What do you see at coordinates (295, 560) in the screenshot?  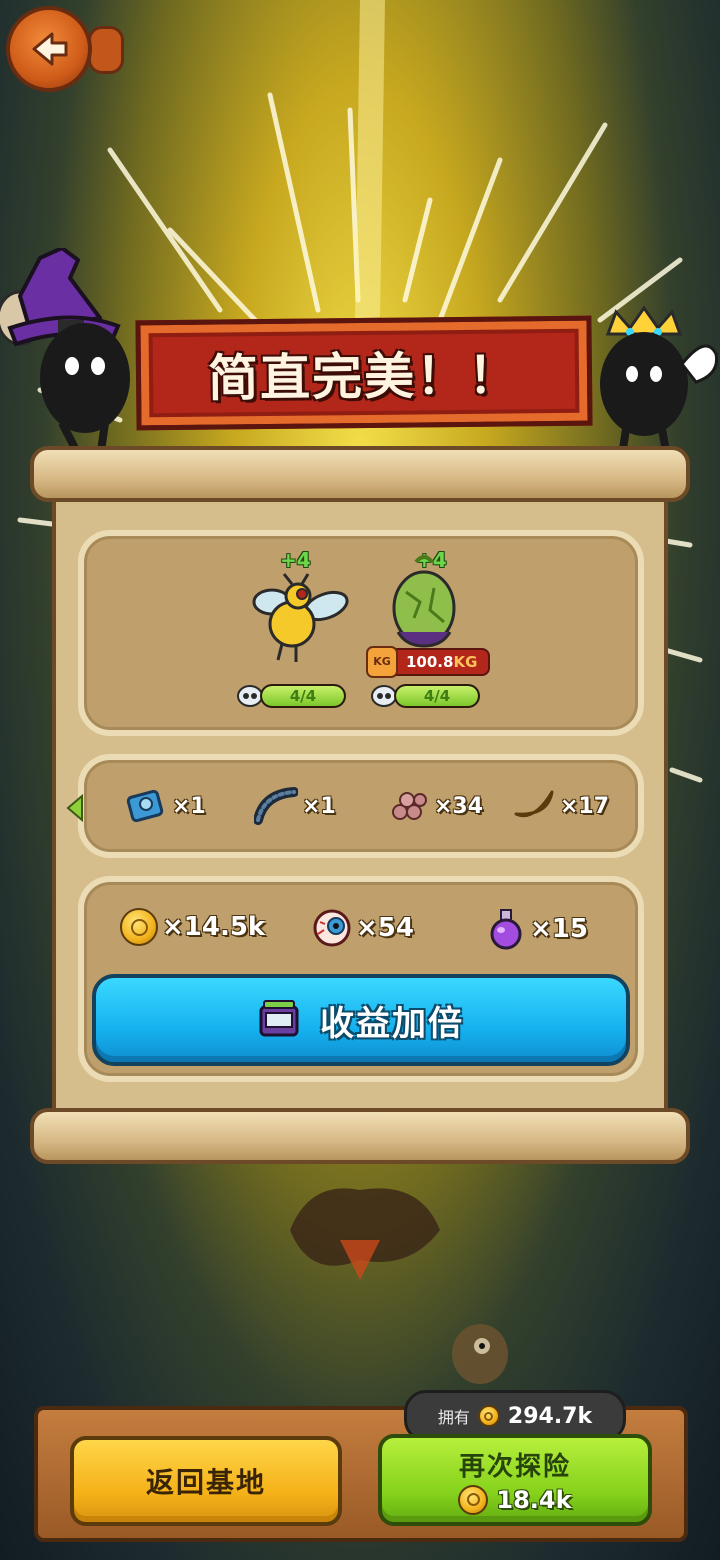 I see `bee-bonus: +4` at bounding box center [295, 560].